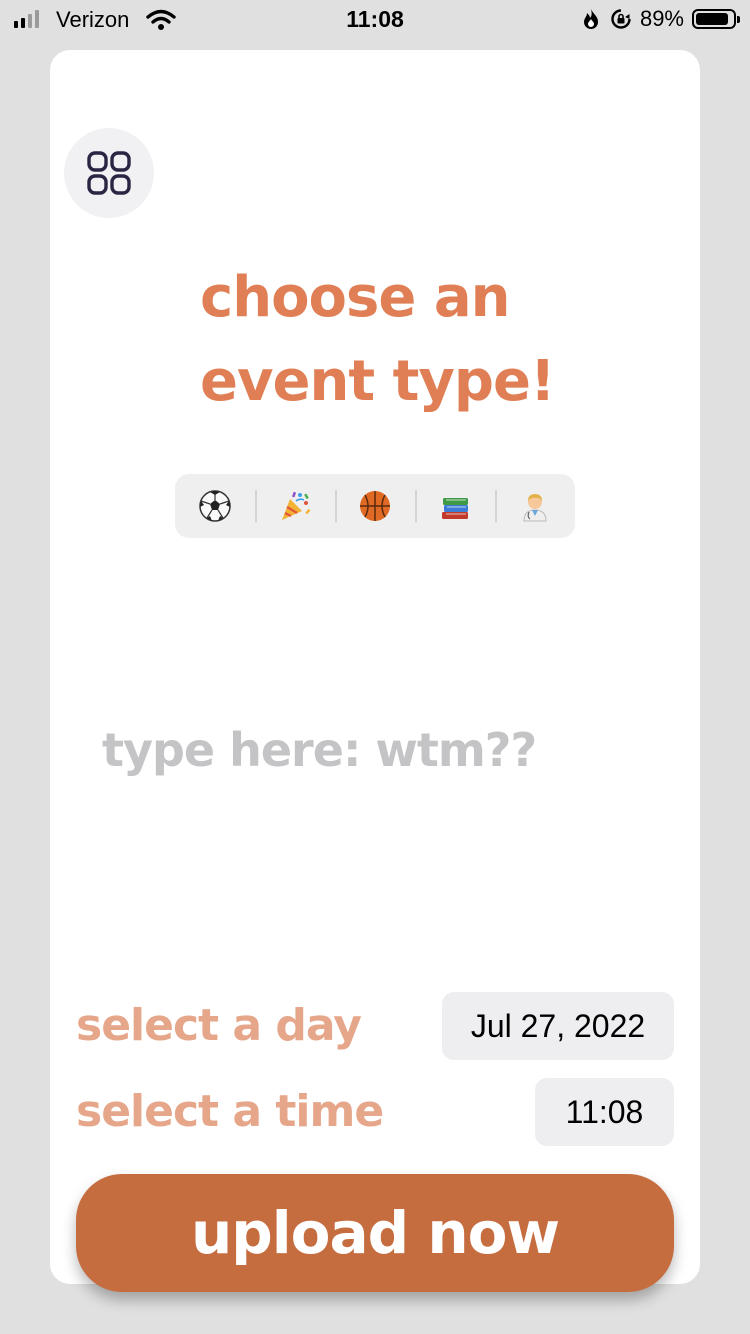 This screenshot has width=750, height=1334. I want to click on grid-icon, so click(109, 173).